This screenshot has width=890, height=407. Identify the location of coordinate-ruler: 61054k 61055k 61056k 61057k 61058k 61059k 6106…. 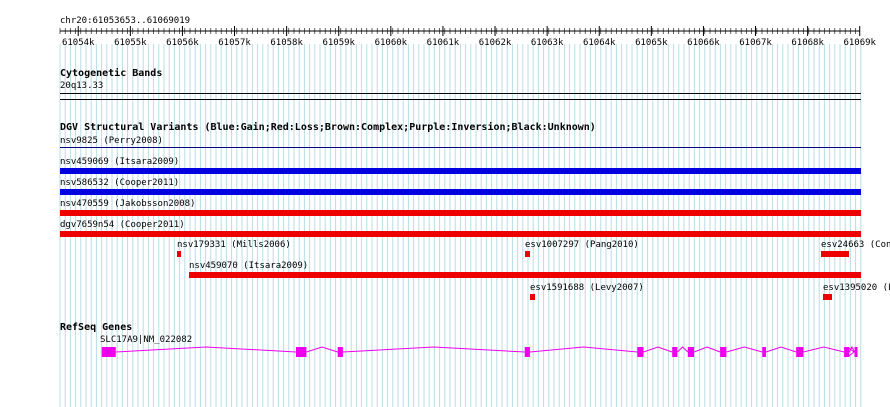
(445, 30).